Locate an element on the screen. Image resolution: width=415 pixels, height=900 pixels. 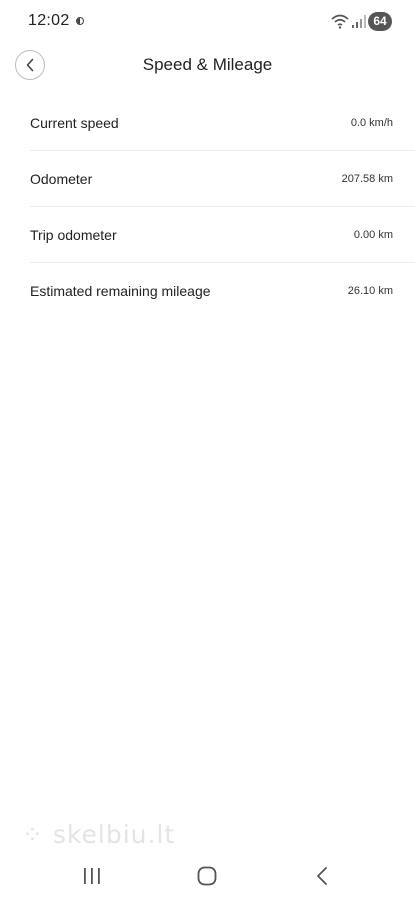
status-time: 12:02 is located at coordinates (49, 20).